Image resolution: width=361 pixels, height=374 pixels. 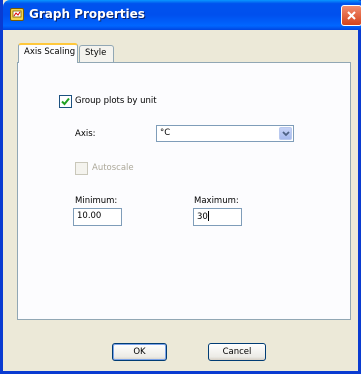 What do you see at coordinates (182, 15) in the screenshot?
I see `title-bar: Graph Properties` at bounding box center [182, 15].